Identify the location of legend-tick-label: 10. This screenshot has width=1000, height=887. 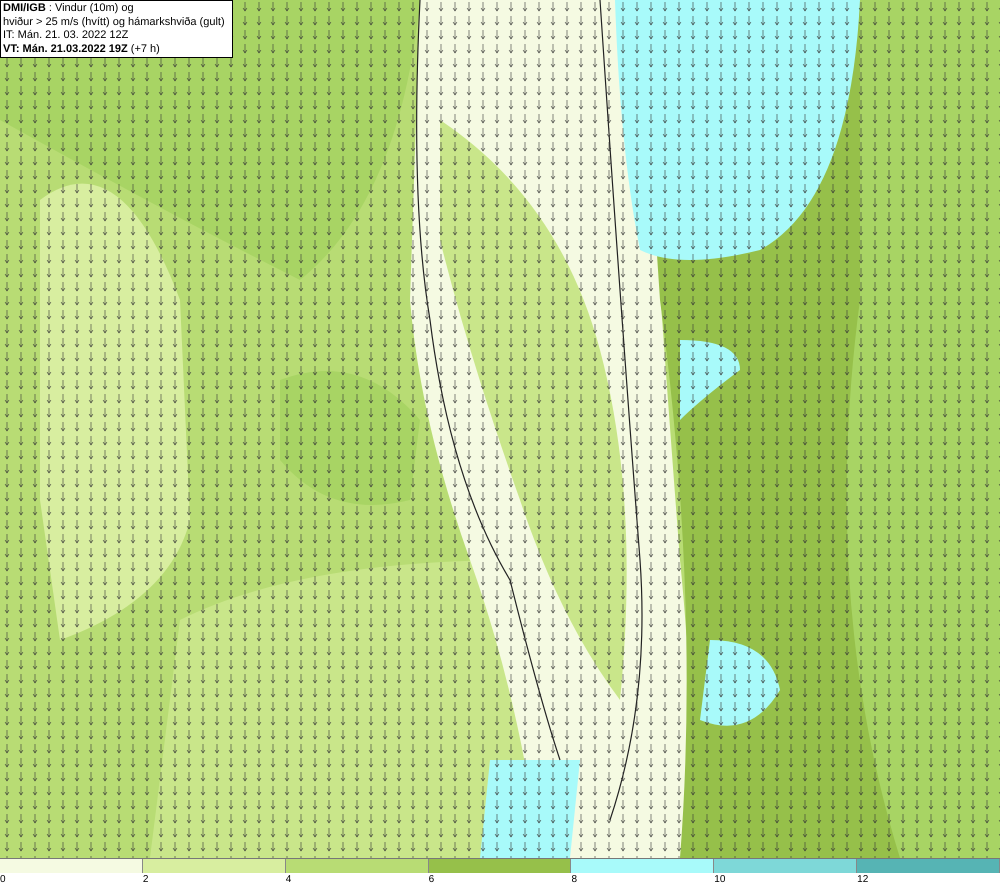
(720, 880).